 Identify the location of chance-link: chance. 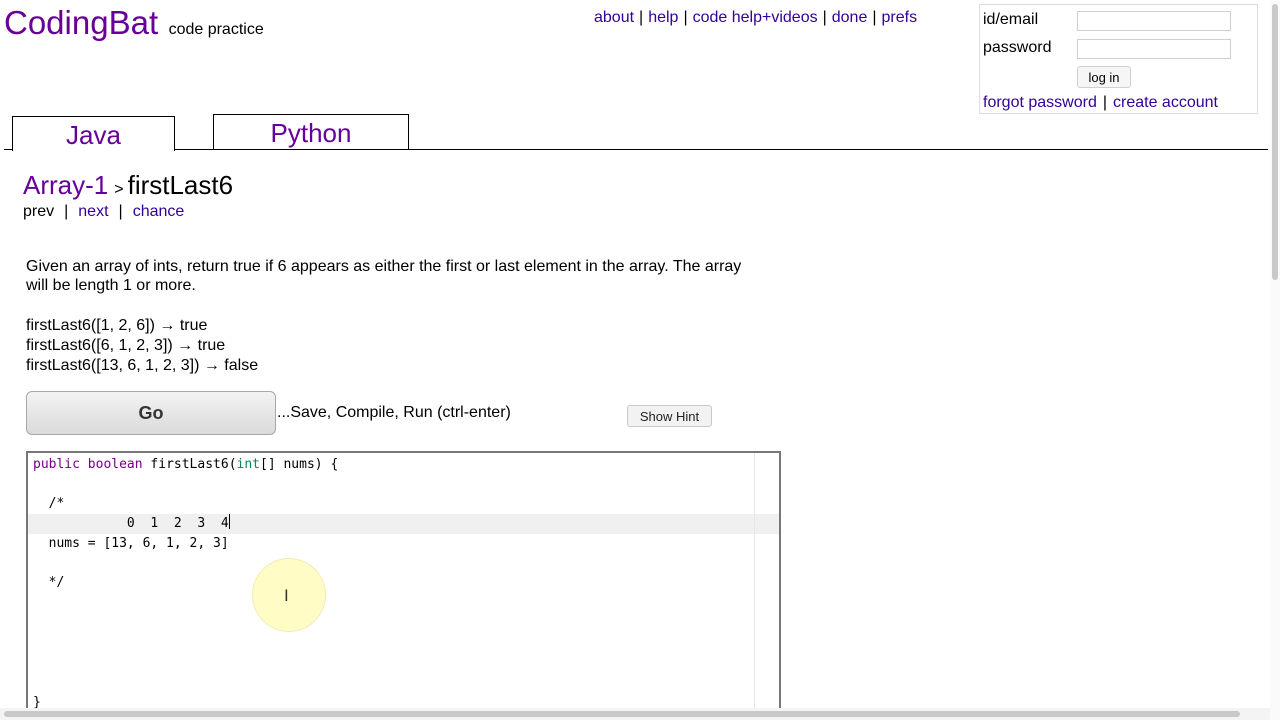
(159, 211).